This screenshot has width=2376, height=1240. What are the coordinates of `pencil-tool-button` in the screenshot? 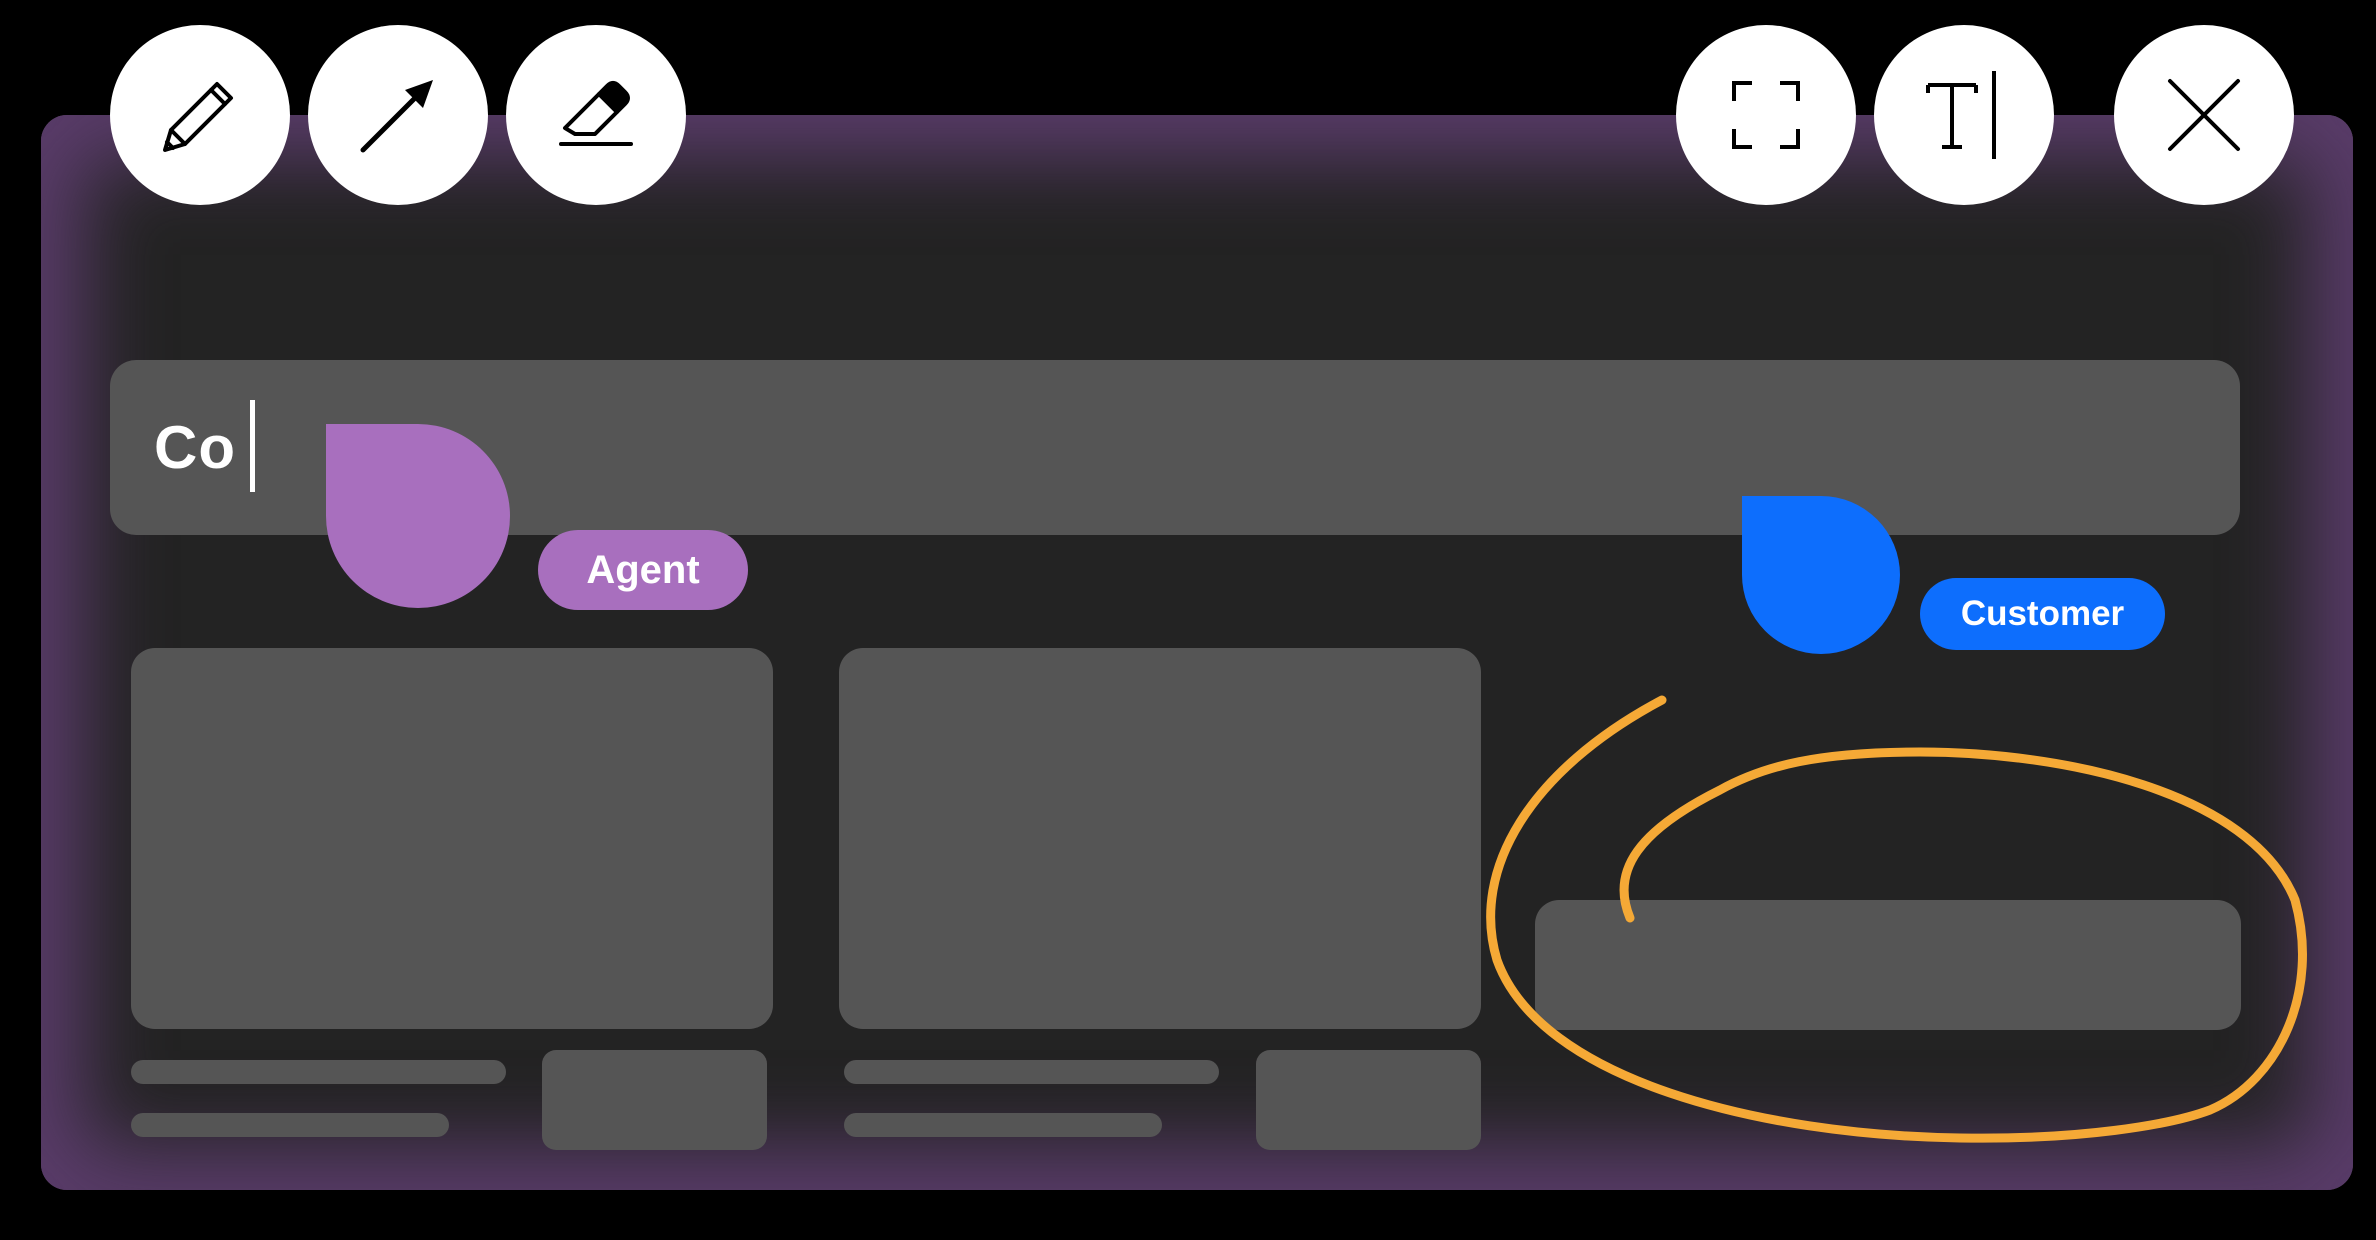 It's located at (200, 115).